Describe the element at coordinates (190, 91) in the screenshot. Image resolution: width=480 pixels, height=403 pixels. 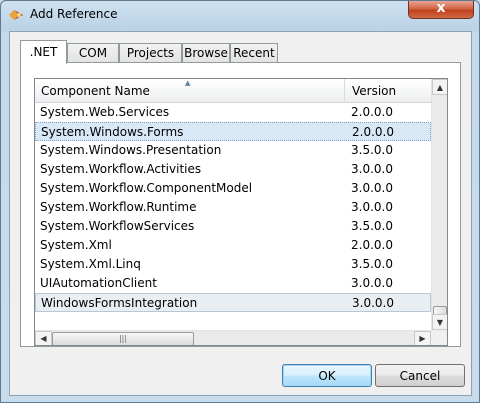
I see `column-header-component-name: Component Name ▲` at that location.